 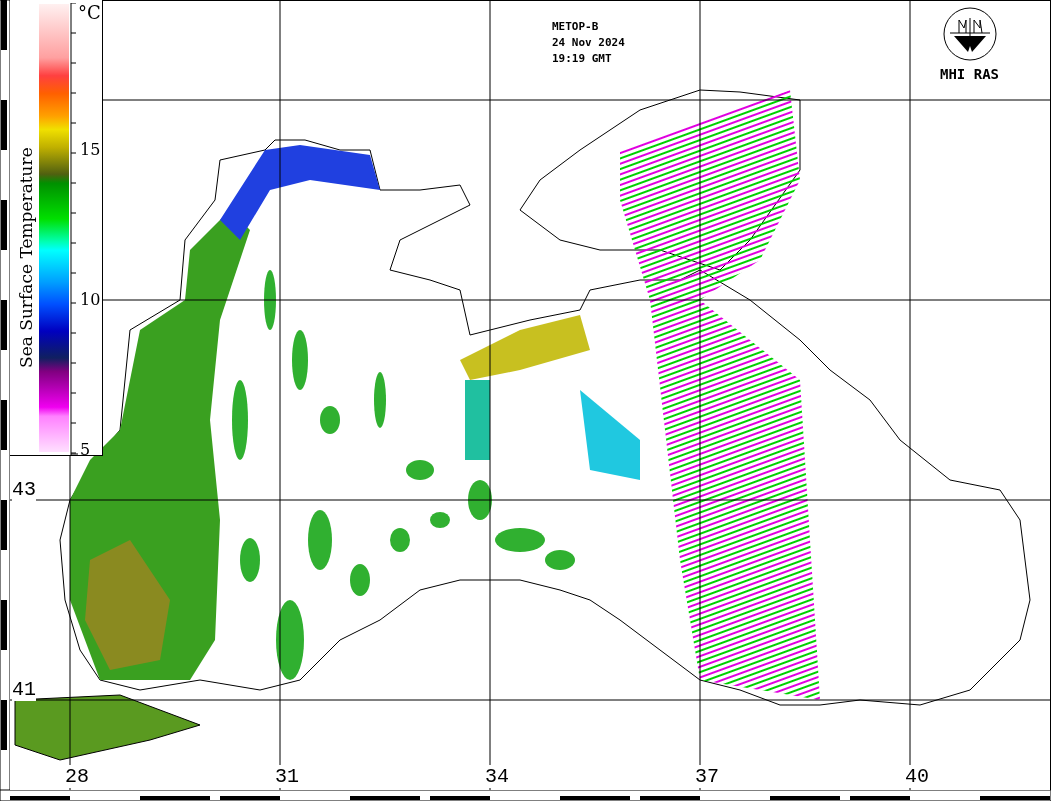 What do you see at coordinates (707, 776) in the screenshot?
I see `longitude-label: 37` at bounding box center [707, 776].